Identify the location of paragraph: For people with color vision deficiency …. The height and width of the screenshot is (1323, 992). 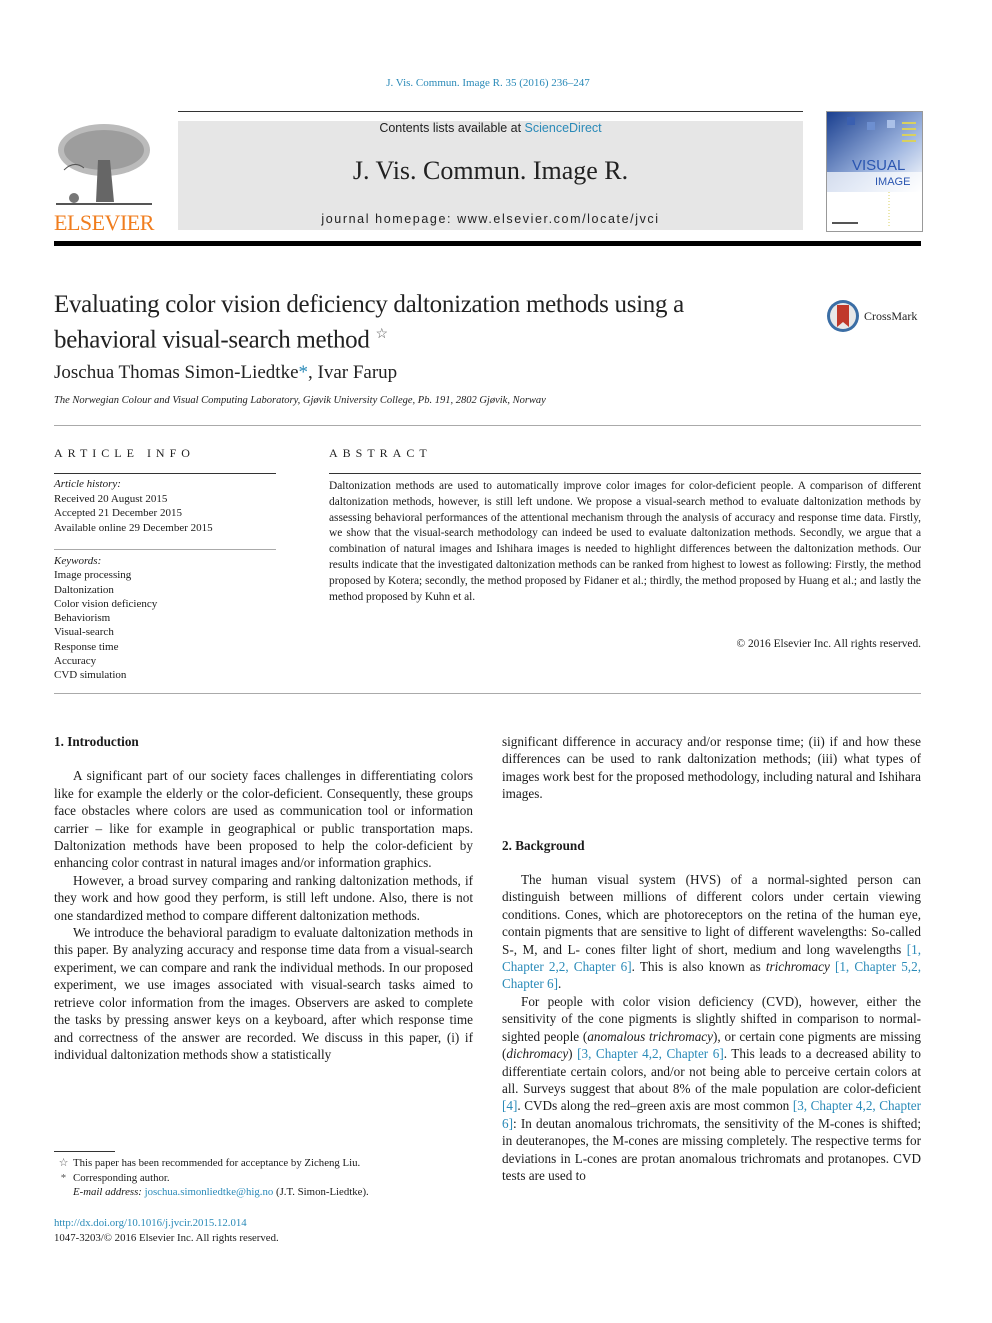
(711, 1088).